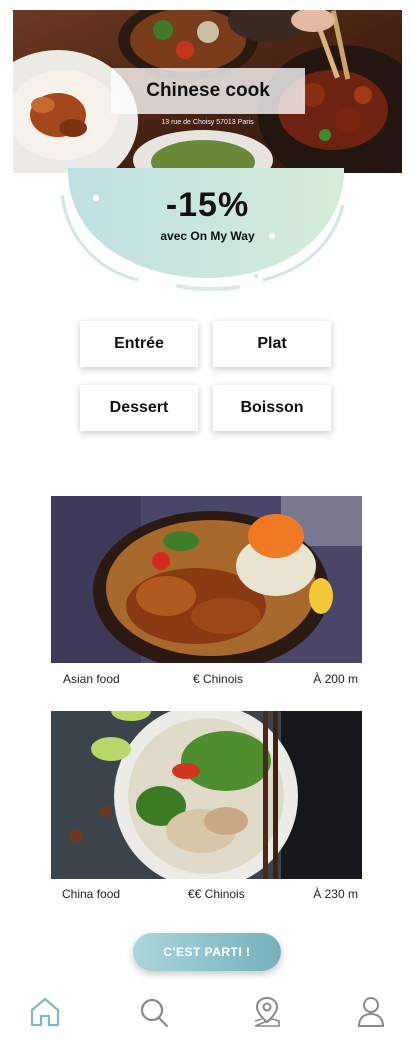  I want to click on home-icon, so click(45, 1012).